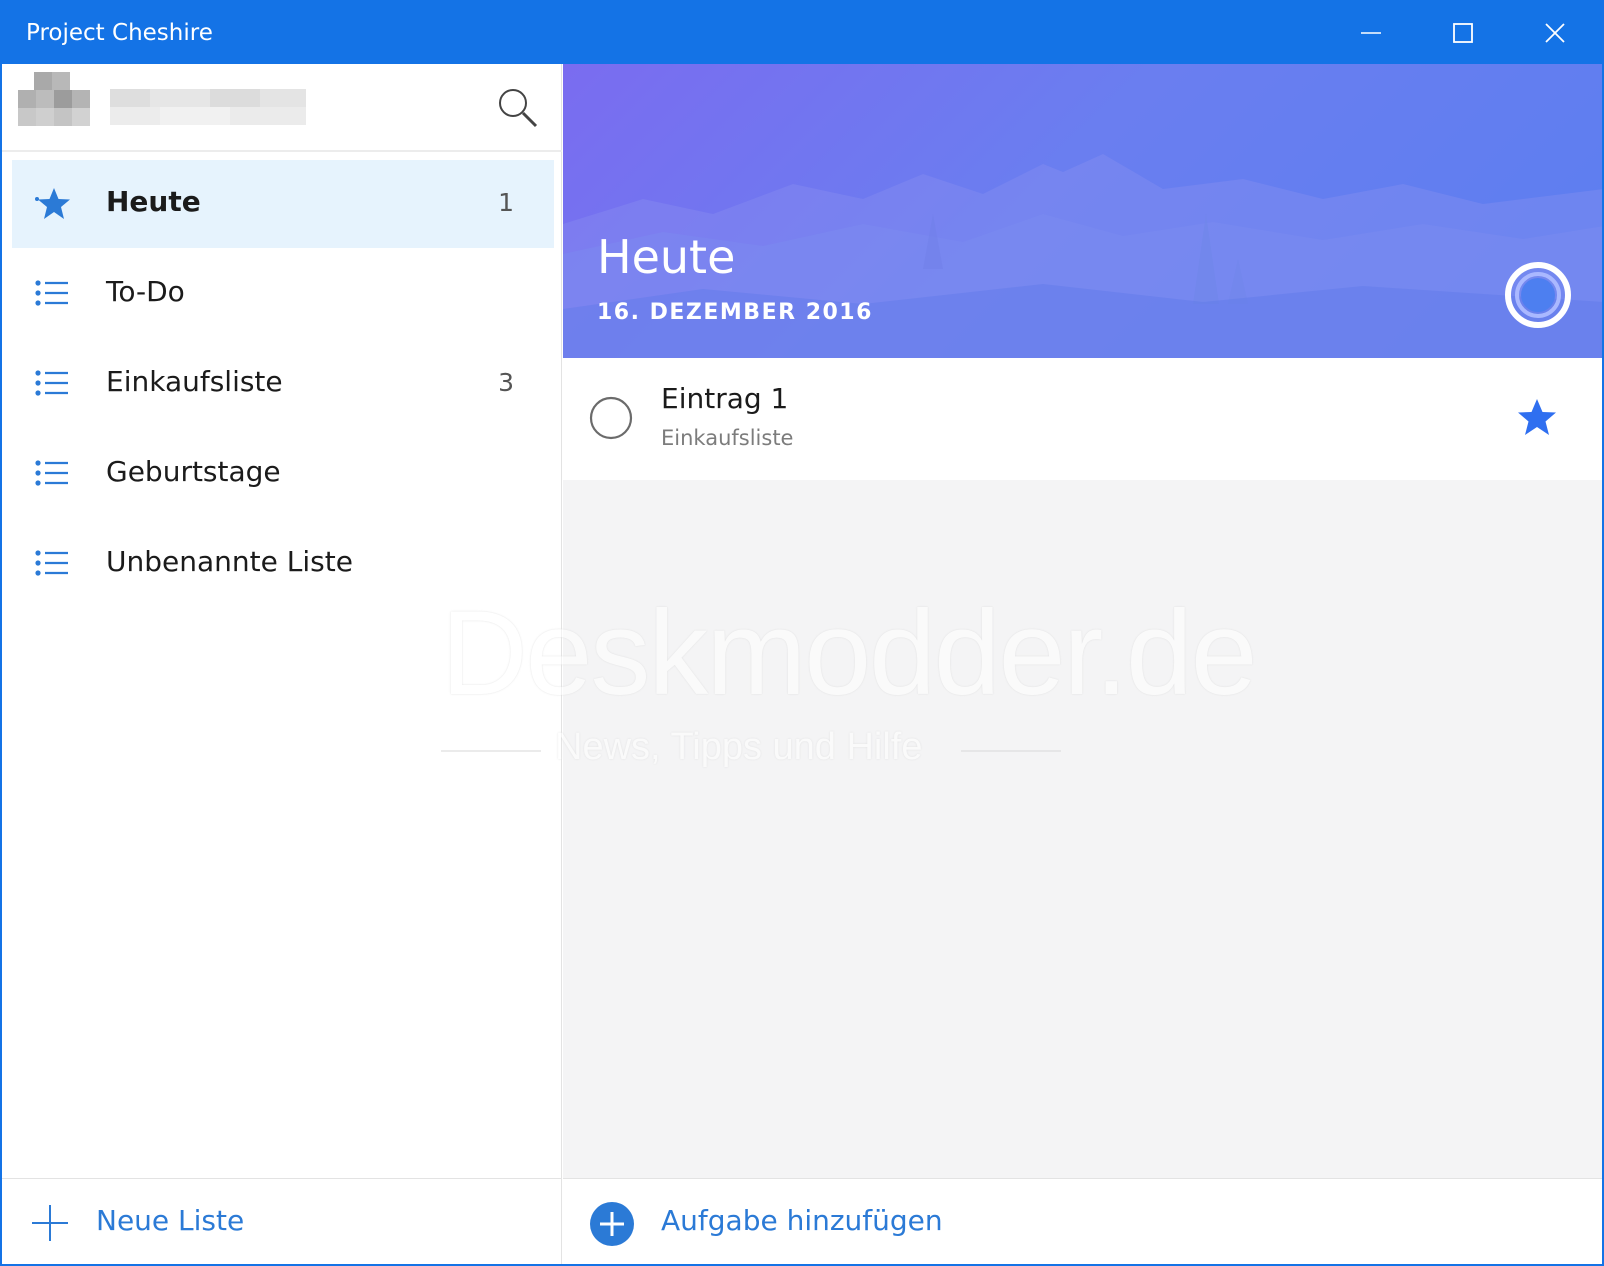 Image resolution: width=1604 pixels, height=1266 pixels. I want to click on minimize-button, so click(1371, 33).